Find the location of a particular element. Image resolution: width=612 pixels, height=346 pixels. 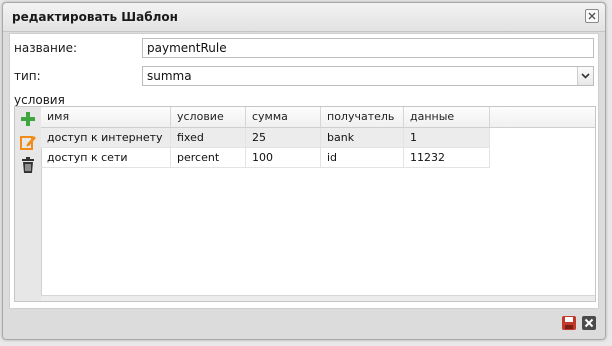

cell-amount: 100 is located at coordinates (283, 157).